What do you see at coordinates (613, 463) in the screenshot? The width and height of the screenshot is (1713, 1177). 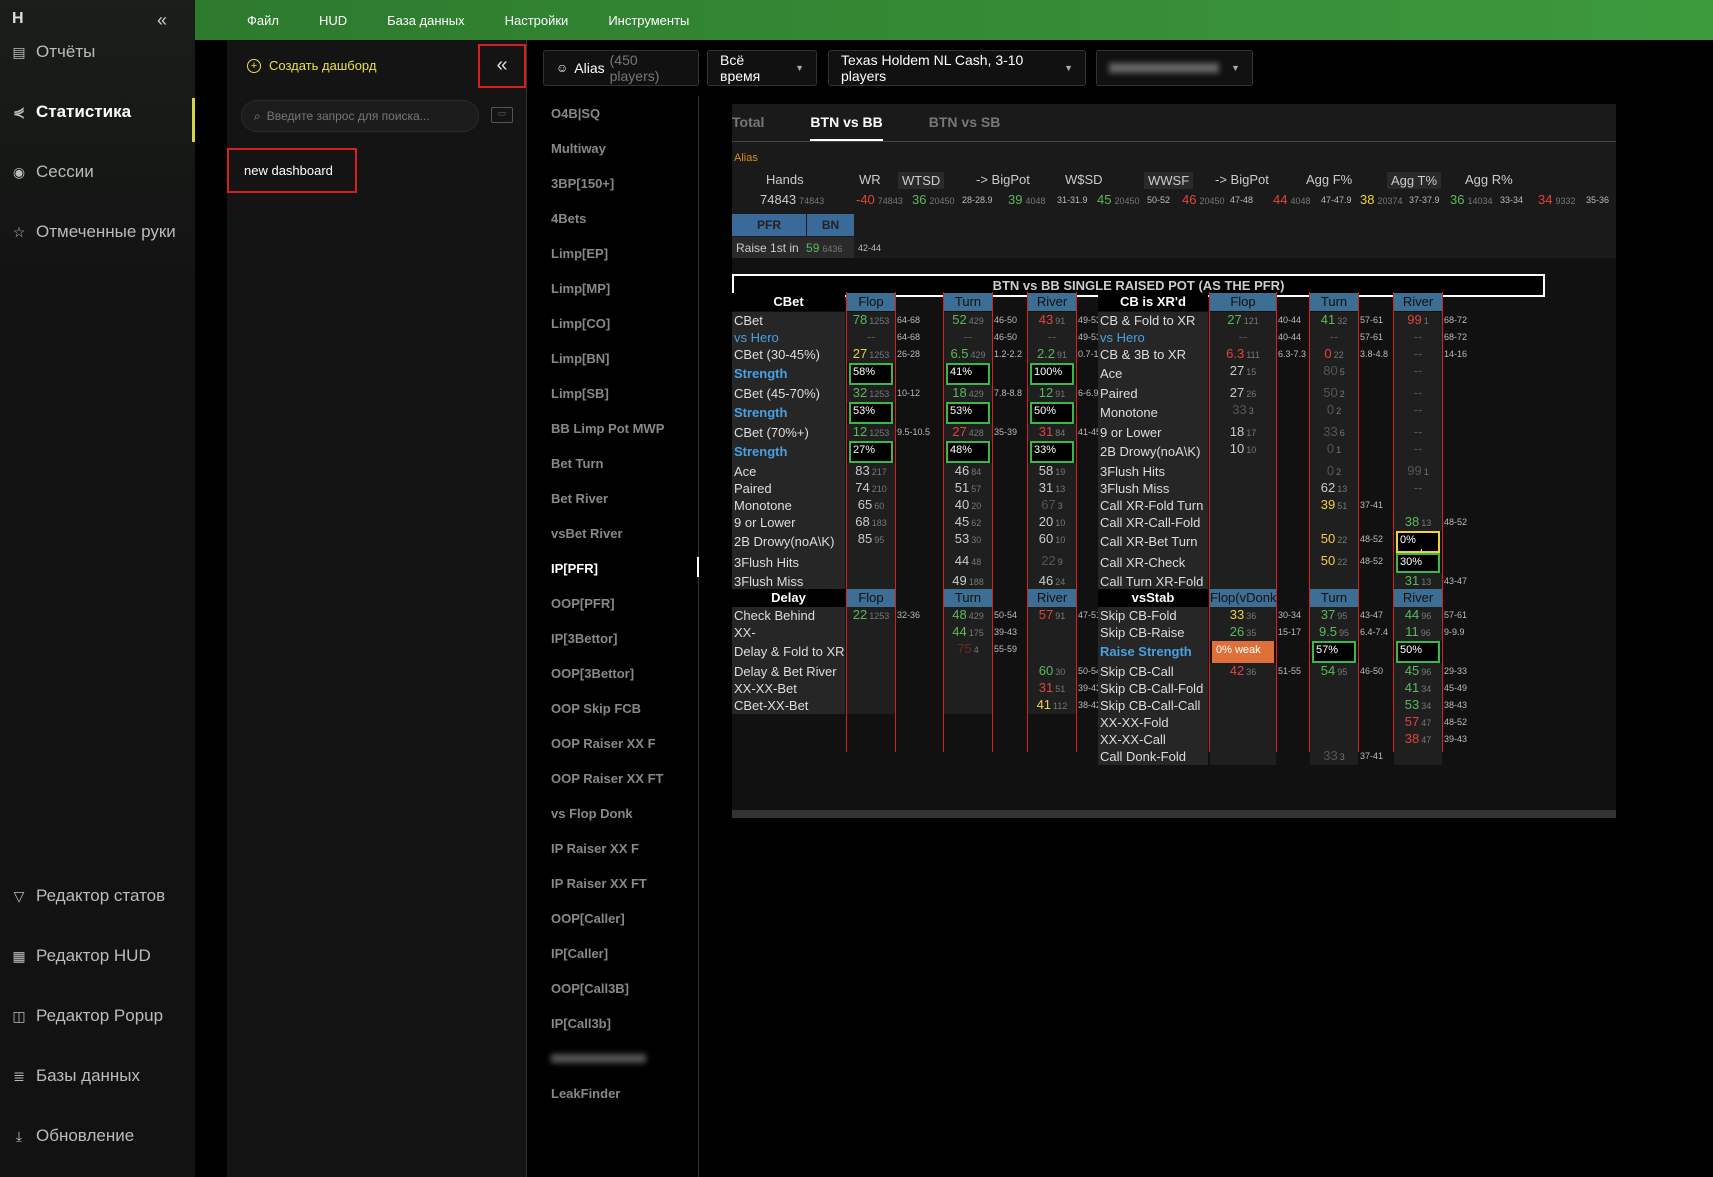 I see `stat-list-item: Bet Turn` at bounding box center [613, 463].